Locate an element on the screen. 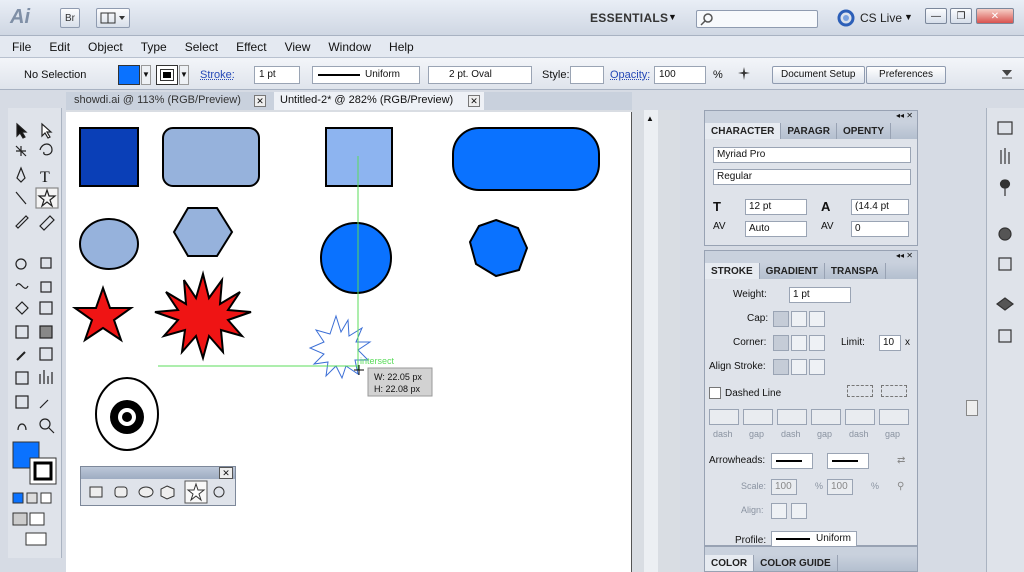  stroke-weight-select: 1 pt is located at coordinates (277, 75).